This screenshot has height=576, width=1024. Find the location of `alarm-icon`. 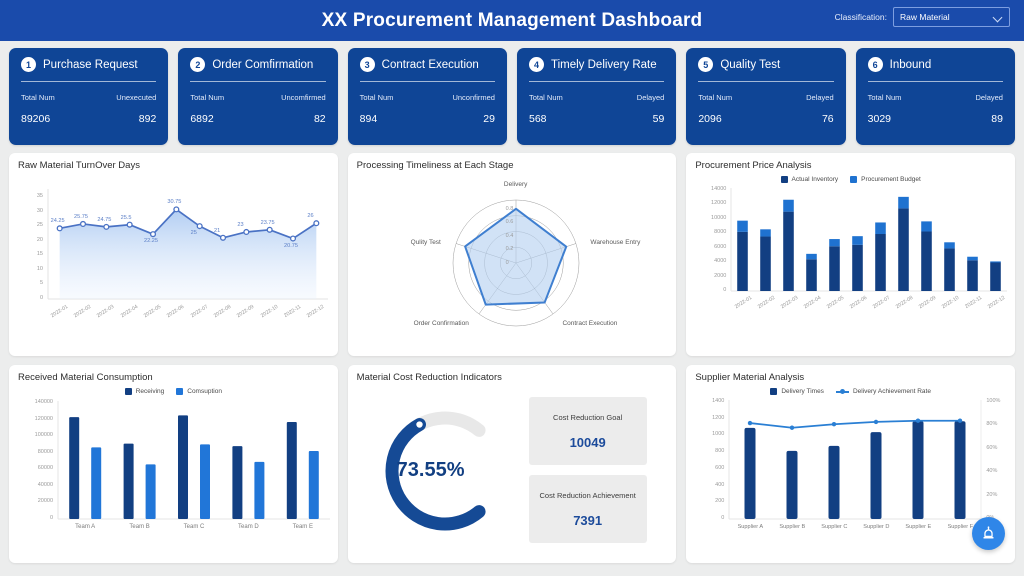

alarm-icon is located at coordinates (988, 532).